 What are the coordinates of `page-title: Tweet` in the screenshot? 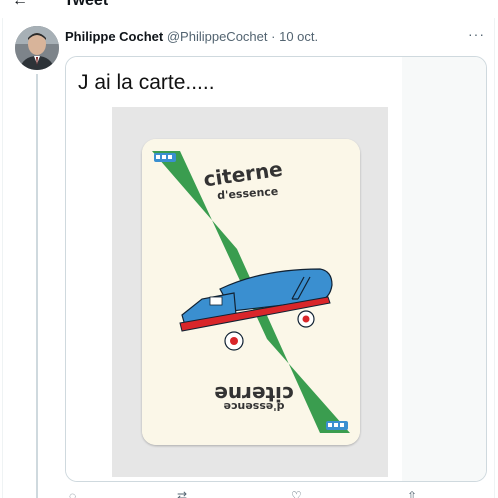 It's located at (86, 4).